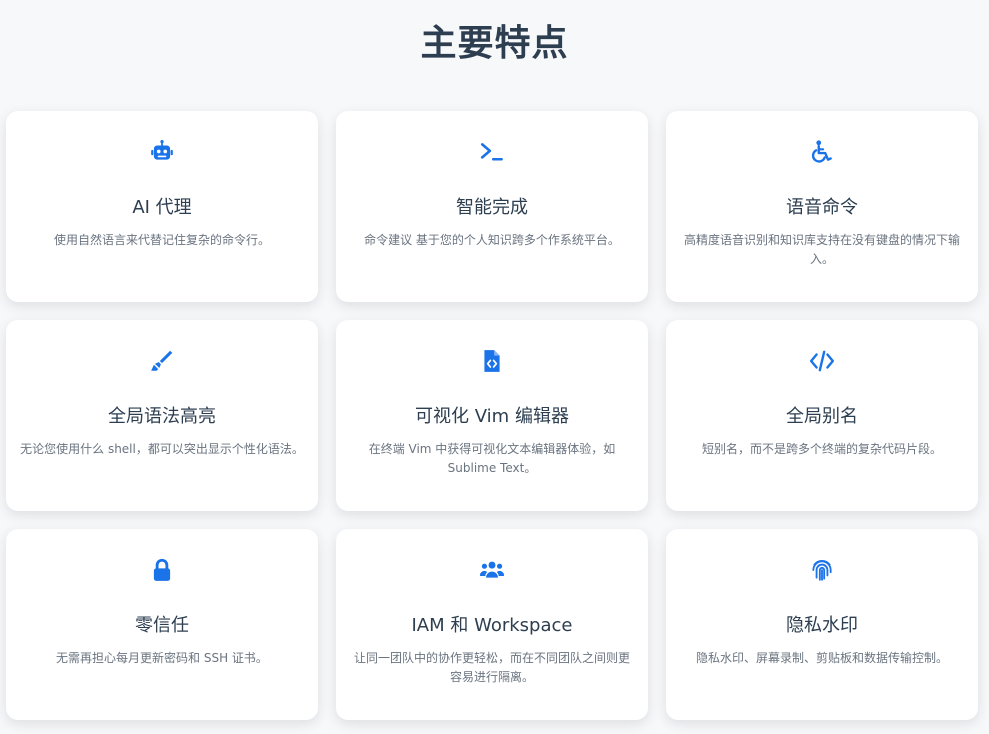 The width and height of the screenshot is (989, 734). I want to click on fingerprint-icon, so click(822, 570).